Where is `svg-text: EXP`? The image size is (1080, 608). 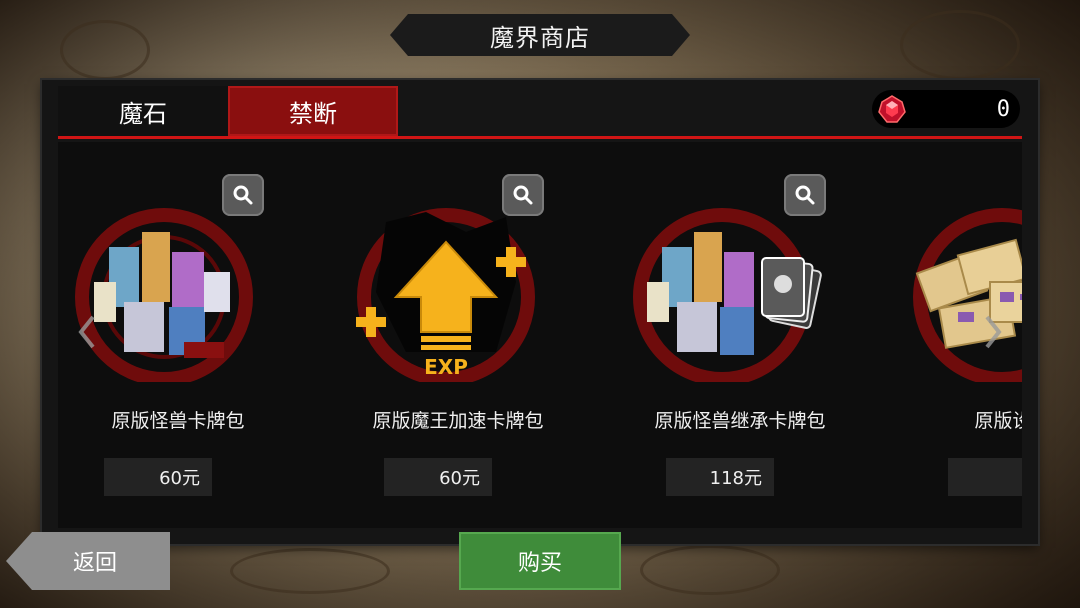
svg-text: EXP is located at coordinates (446, 367).